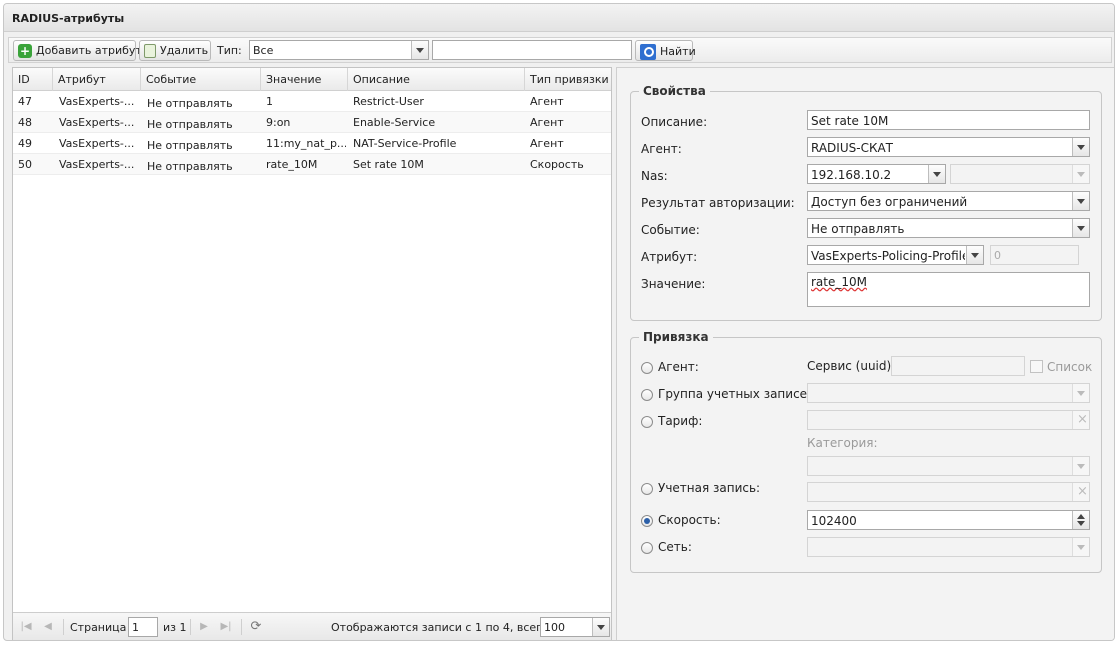 The height and width of the screenshot is (645, 1118). What do you see at coordinates (675, 547) in the screenshot?
I see `network-label: Сеть:` at bounding box center [675, 547].